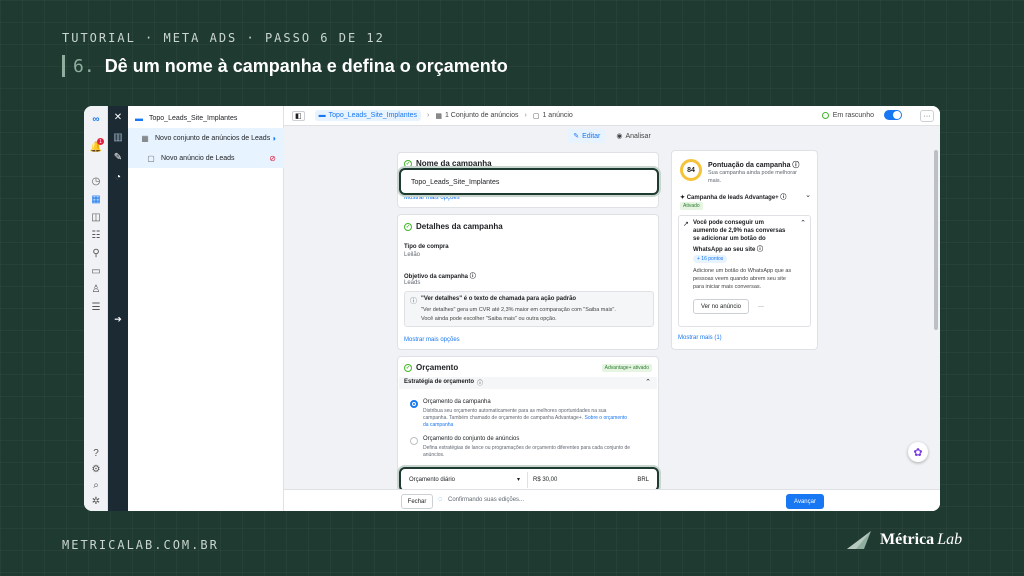 The height and width of the screenshot is (576, 1024). I want to click on objective-label: Objetivo da campanha ⓘ, so click(440, 275).